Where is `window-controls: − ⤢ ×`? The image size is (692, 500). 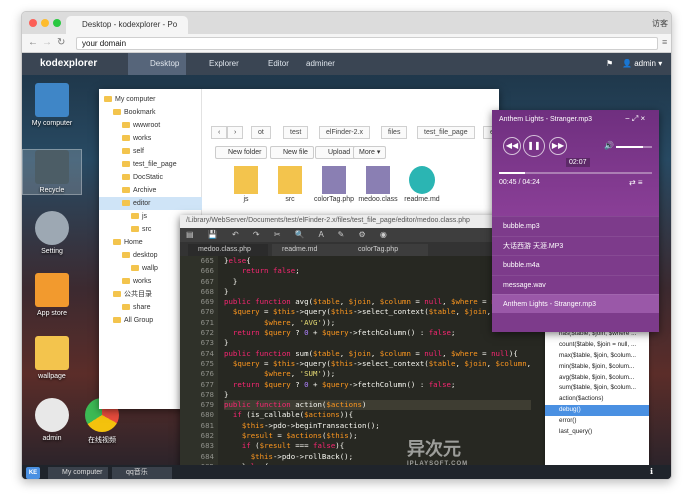 window-controls: − ⤢ × is located at coordinates (635, 119).